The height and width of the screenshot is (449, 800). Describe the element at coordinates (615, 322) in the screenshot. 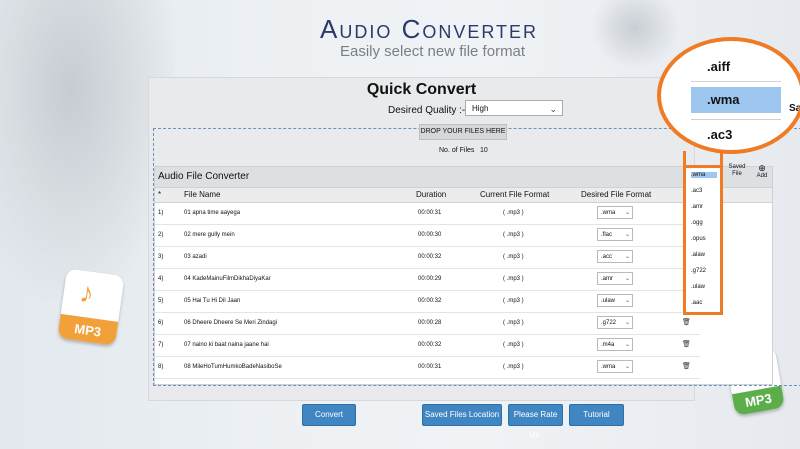

I see `format-select: .g722 ⌄` at that location.